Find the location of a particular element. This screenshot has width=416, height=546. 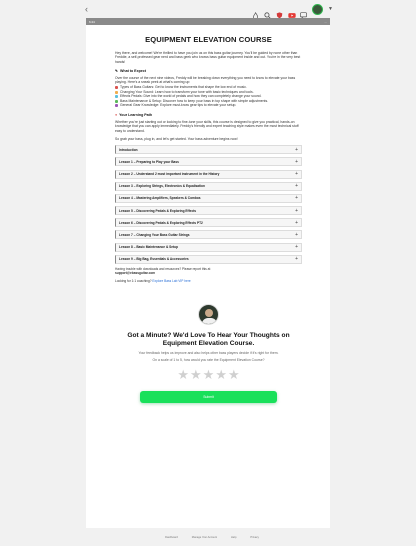

top-bar-icons: ▼ is located at coordinates (292, 11).